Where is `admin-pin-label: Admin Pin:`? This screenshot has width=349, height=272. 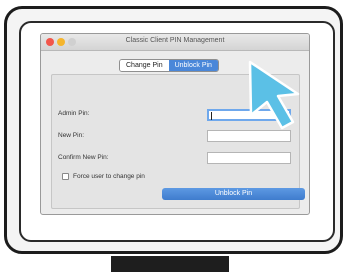
admin-pin-label: Admin Pin: is located at coordinates (74, 113).